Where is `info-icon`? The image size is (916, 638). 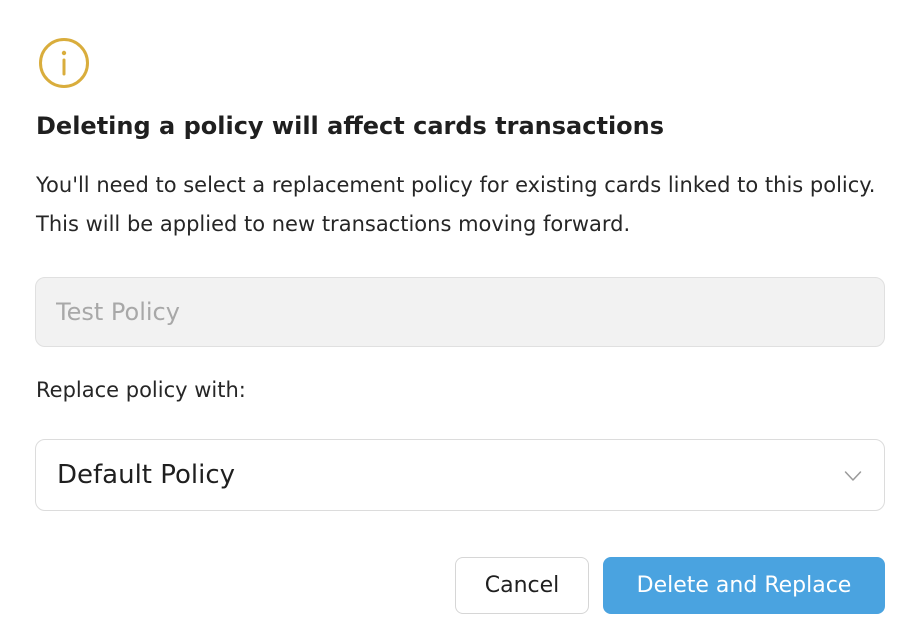 info-icon is located at coordinates (64, 63).